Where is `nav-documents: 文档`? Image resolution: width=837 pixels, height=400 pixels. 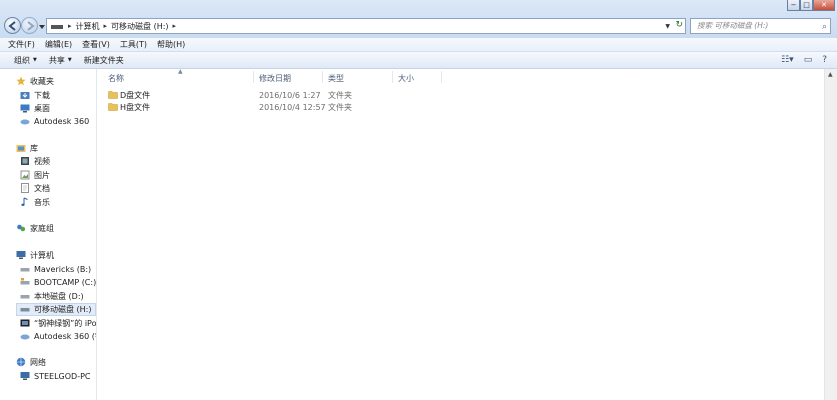
nav-documents: 文档 is located at coordinates (35, 188).